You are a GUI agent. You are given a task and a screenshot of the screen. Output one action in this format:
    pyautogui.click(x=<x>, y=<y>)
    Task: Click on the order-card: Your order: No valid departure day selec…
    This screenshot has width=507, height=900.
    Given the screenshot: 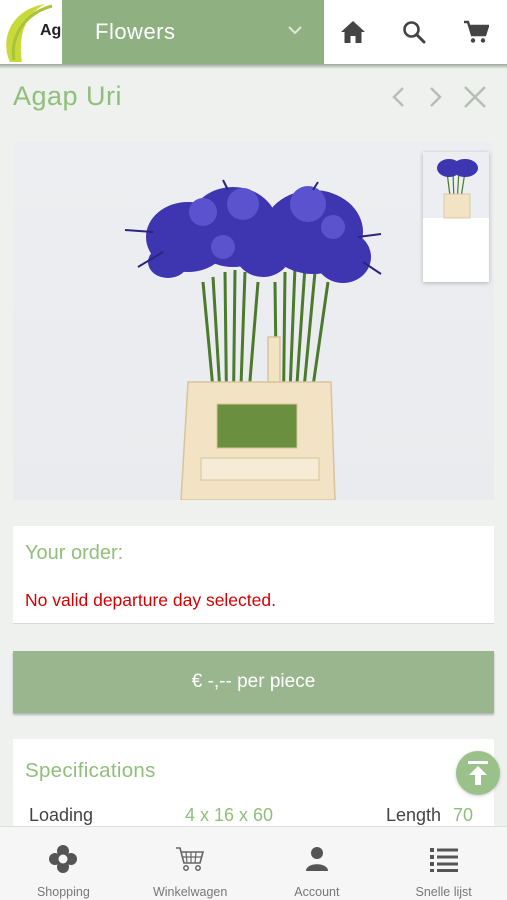 What is the action you would take?
    pyautogui.click(x=253, y=575)
    